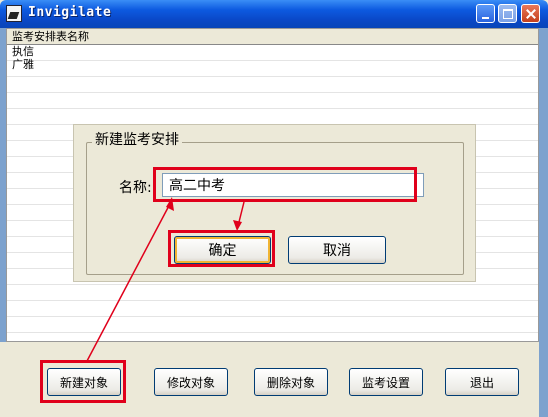 The image size is (548, 417). What do you see at coordinates (543, 222) in the screenshot?
I see `window-right-border` at bounding box center [543, 222].